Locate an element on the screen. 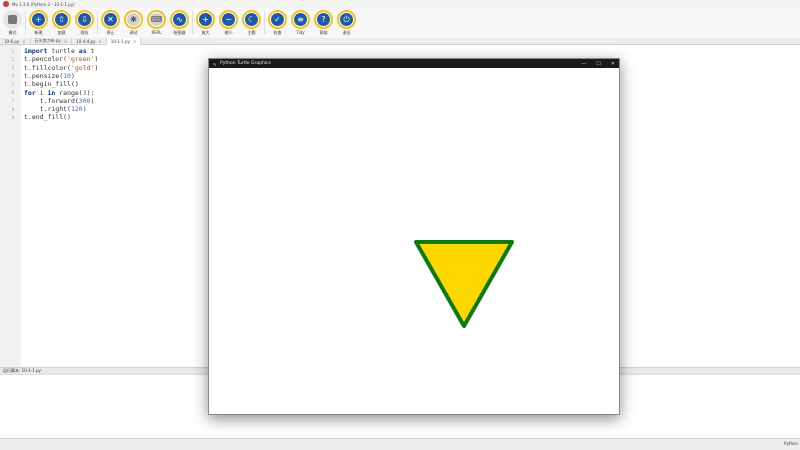 This screenshot has width=800, height=450. window-title: Mu 1.2.0 (Python 3 - 10-1-1.py) is located at coordinates (43, 4).